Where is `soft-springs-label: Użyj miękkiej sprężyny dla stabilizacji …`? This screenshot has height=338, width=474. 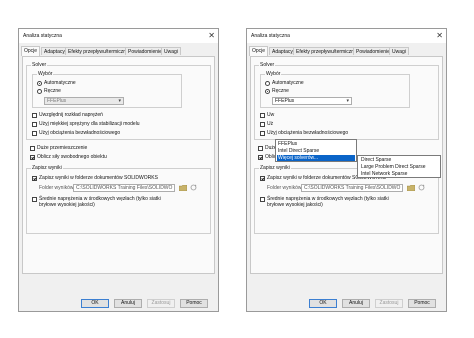 soft-springs-label: Użyj miękkiej sprężyny dla stabilizacji … is located at coordinates (89, 124).